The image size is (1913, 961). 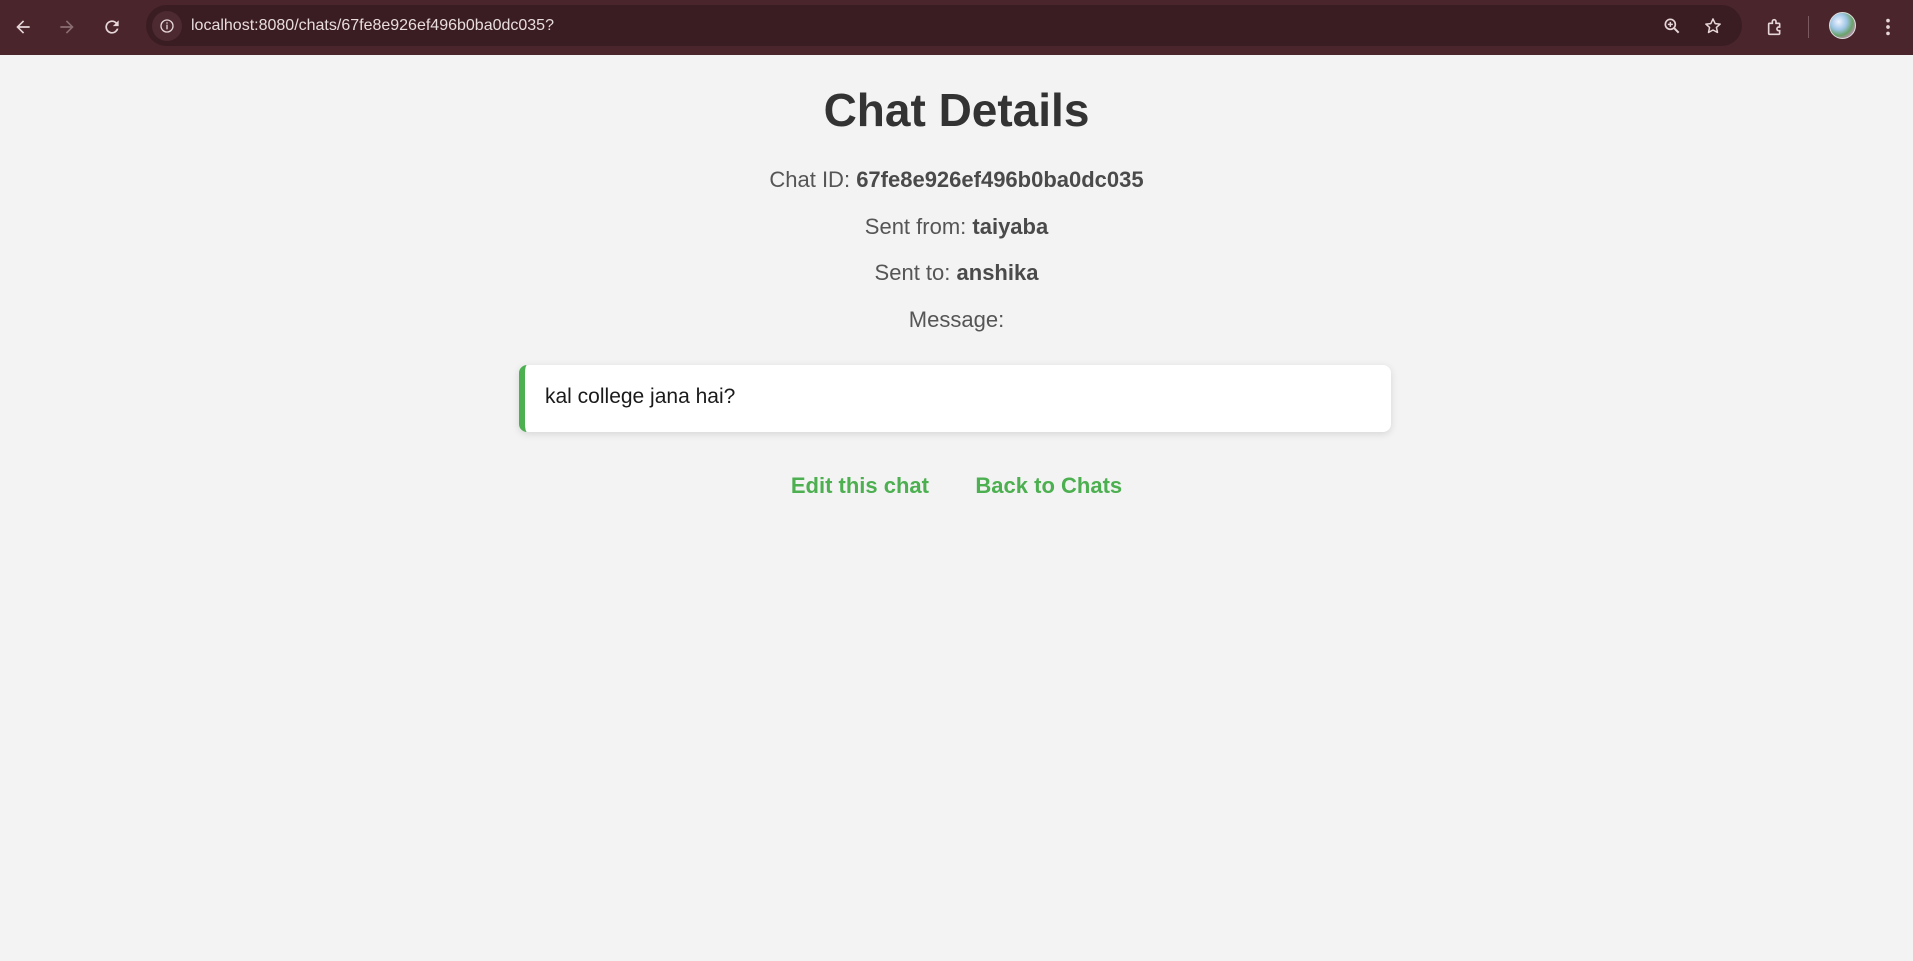 I want to click on recipient-line: Sent to: anshika, so click(x=956, y=273).